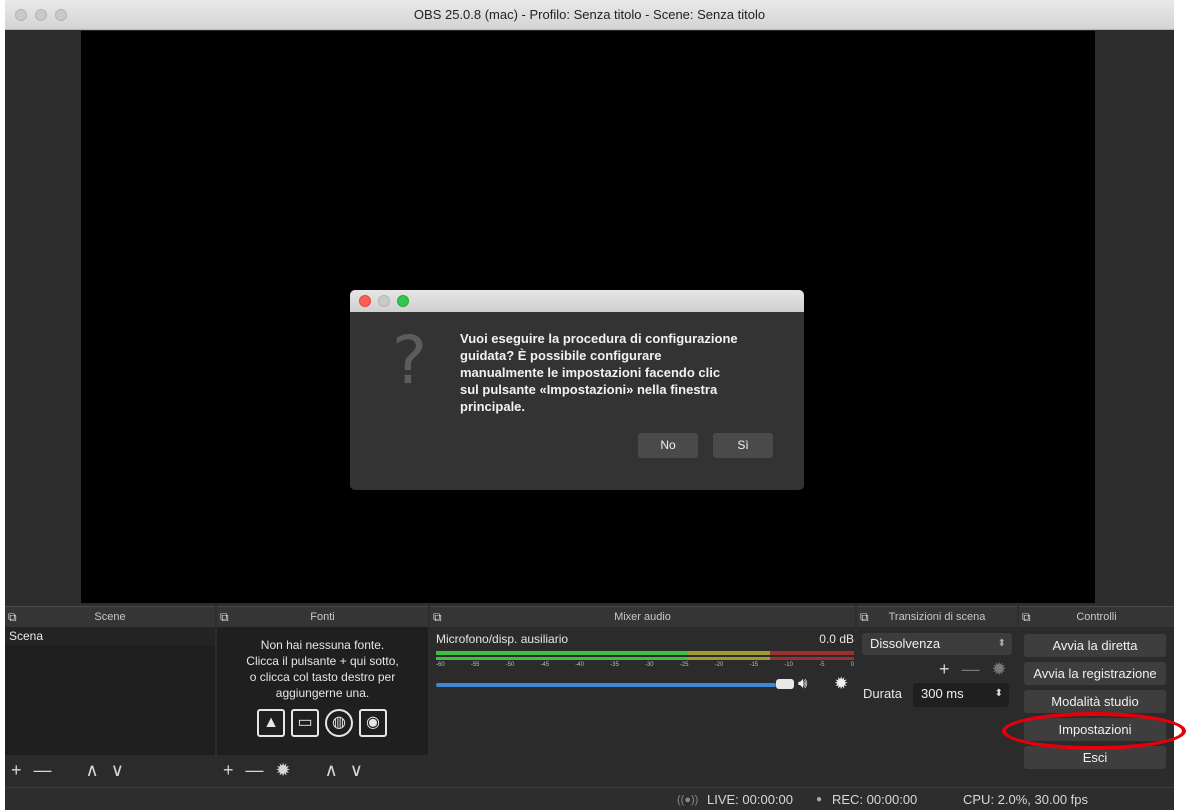  What do you see at coordinates (579, 665) in the screenshot?
I see `meter-tick-label: -40` at bounding box center [579, 665].